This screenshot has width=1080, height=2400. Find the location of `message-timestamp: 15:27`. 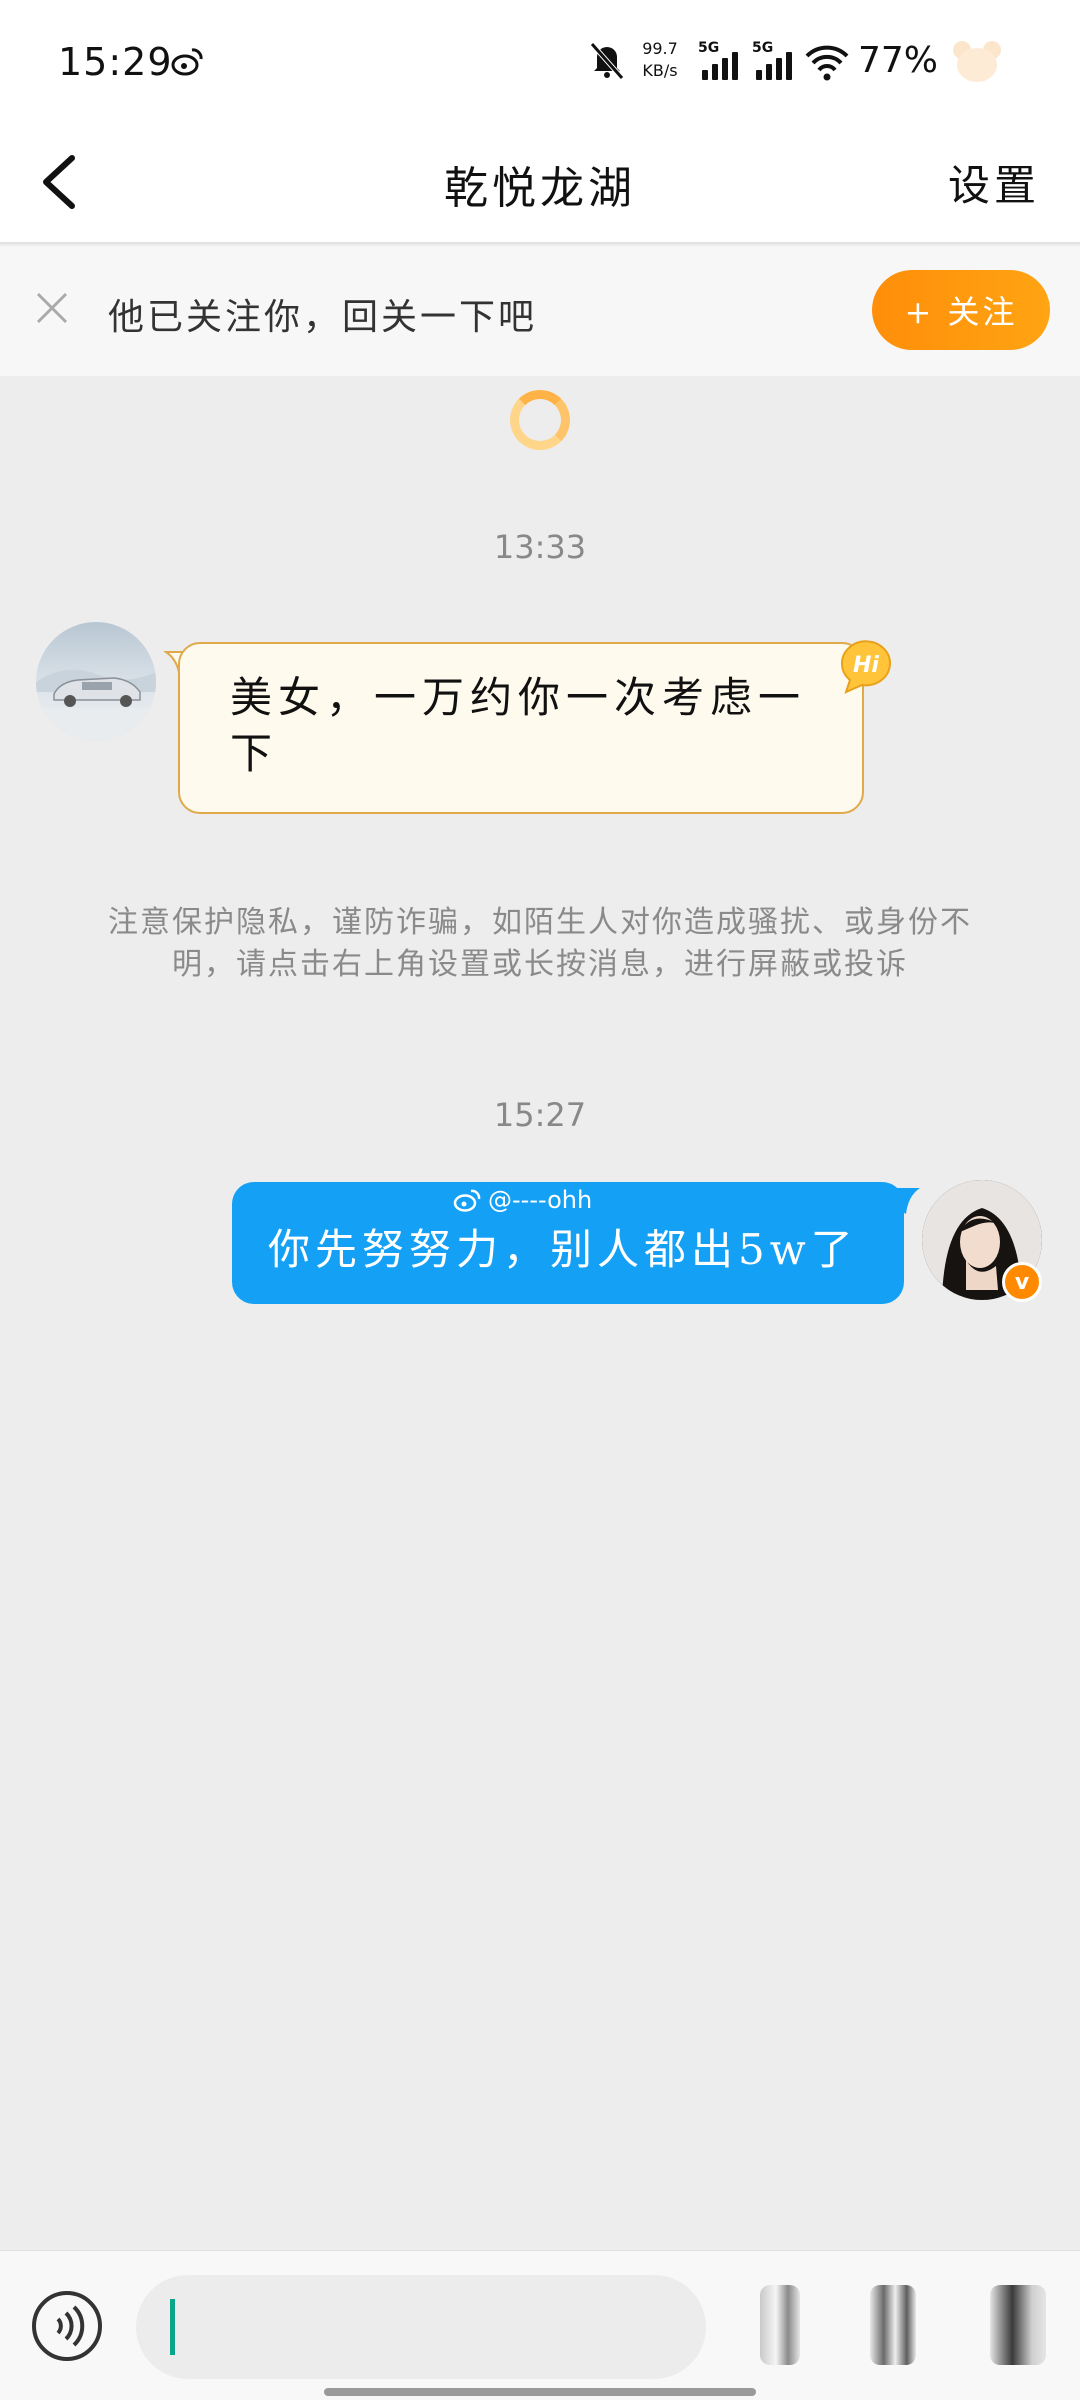

message-timestamp: 15:27 is located at coordinates (540, 1115).